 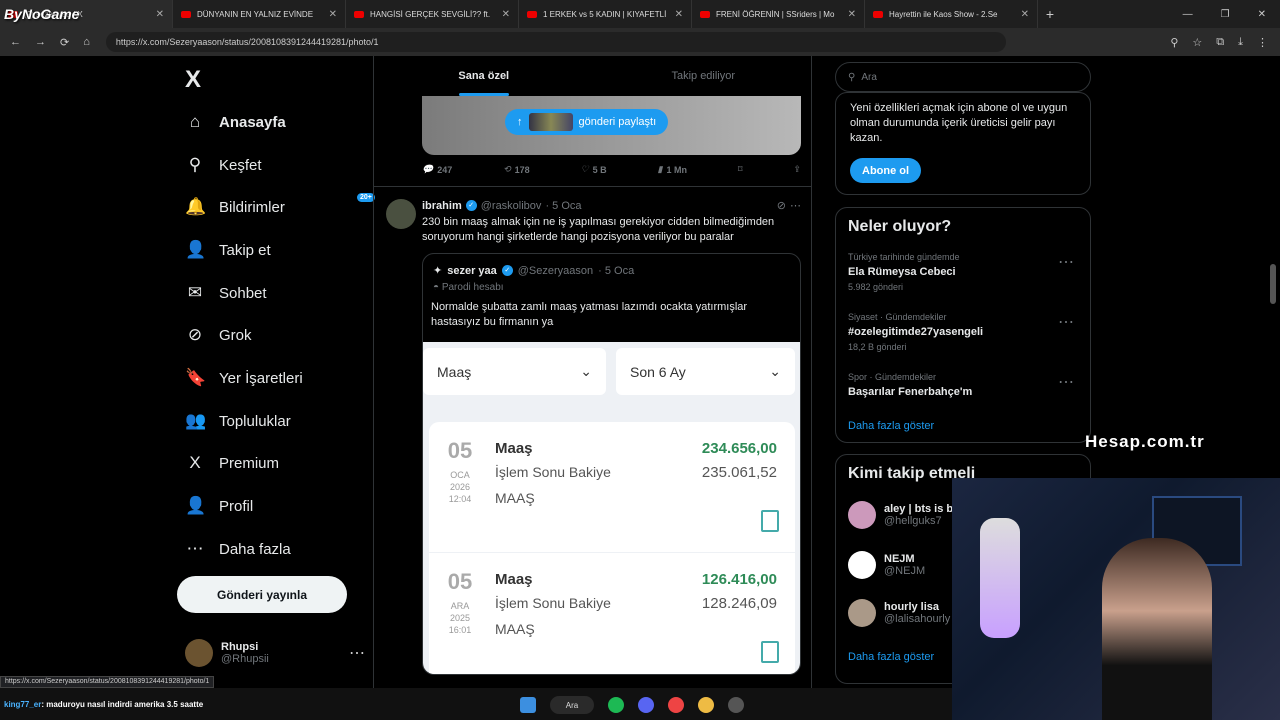 I want to click on reply-button: 💬 247, so click(x=437, y=169).